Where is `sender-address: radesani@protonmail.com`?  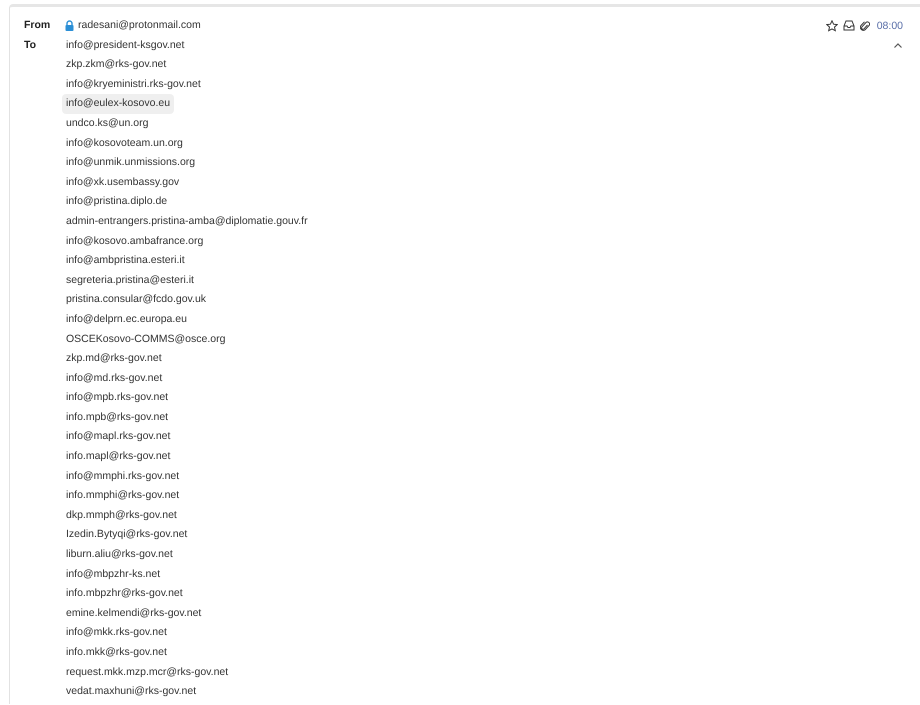
sender-address: radesani@protonmail.com is located at coordinates (141, 26).